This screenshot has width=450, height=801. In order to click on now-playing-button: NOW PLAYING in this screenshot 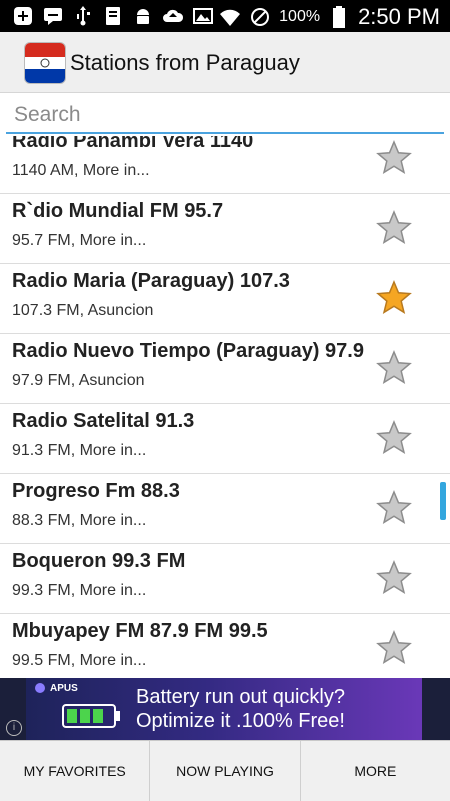, I will do `click(225, 771)`.